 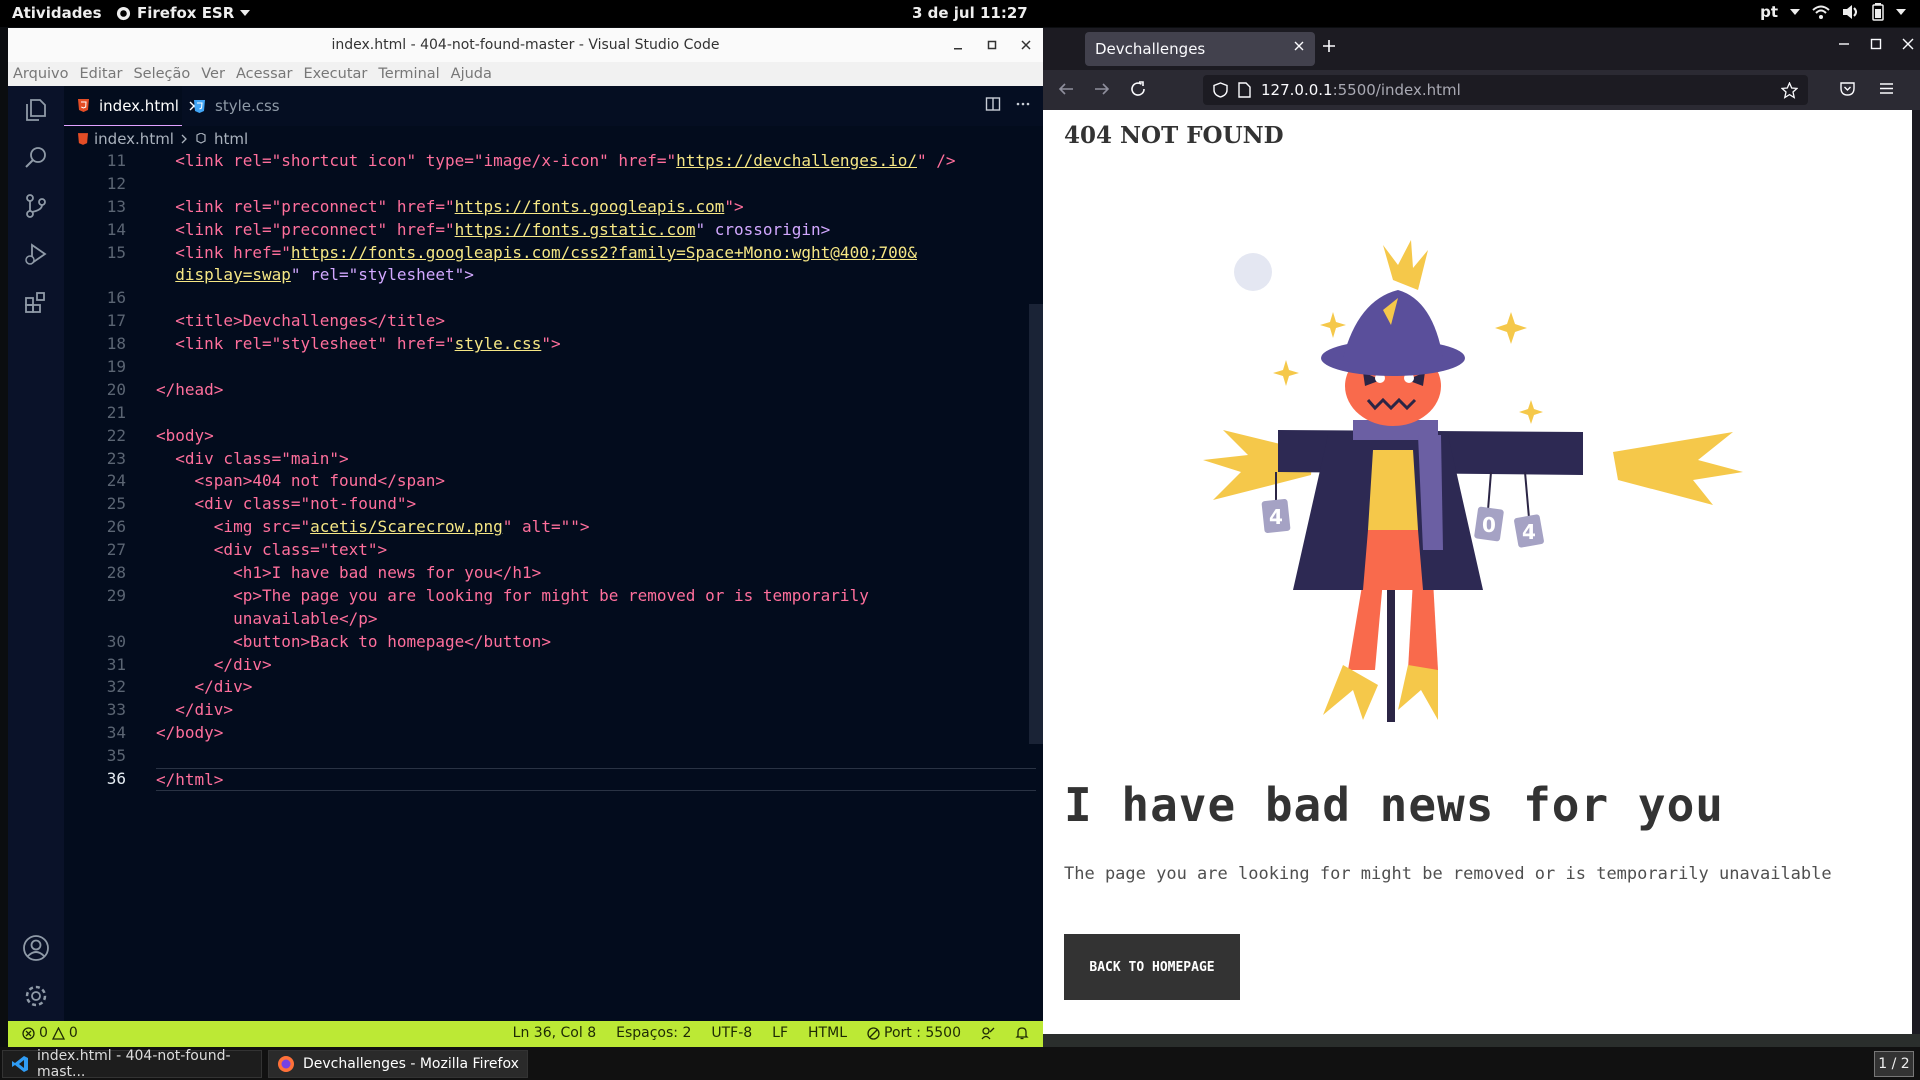 What do you see at coordinates (20, 1064) in the screenshot?
I see `vscode-icon` at bounding box center [20, 1064].